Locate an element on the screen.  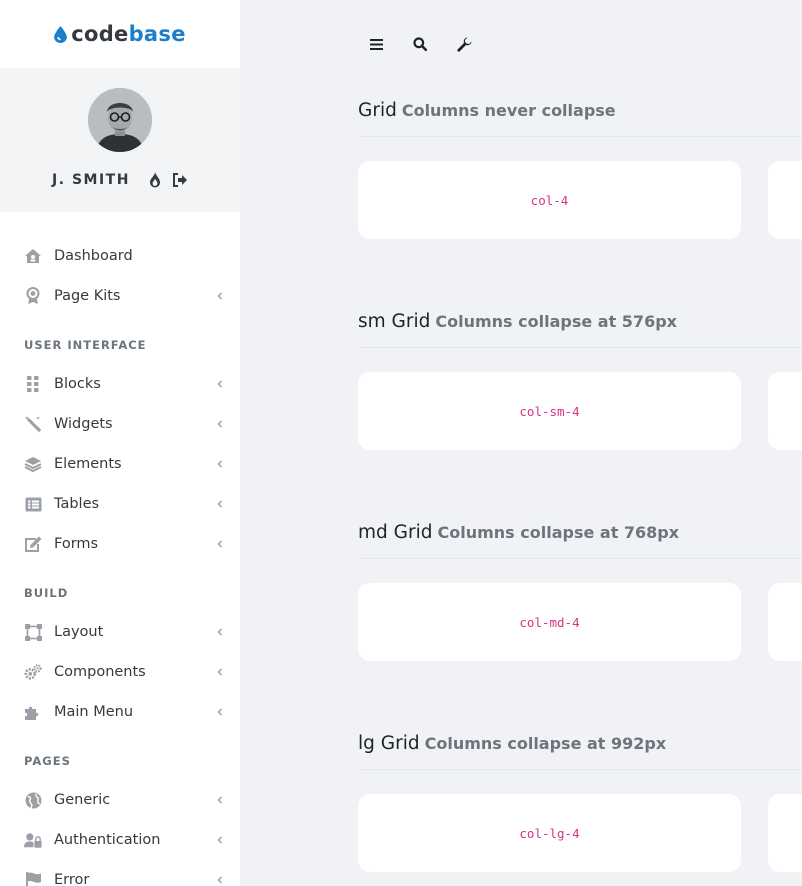
vector-square-icon is located at coordinates (33, 632).